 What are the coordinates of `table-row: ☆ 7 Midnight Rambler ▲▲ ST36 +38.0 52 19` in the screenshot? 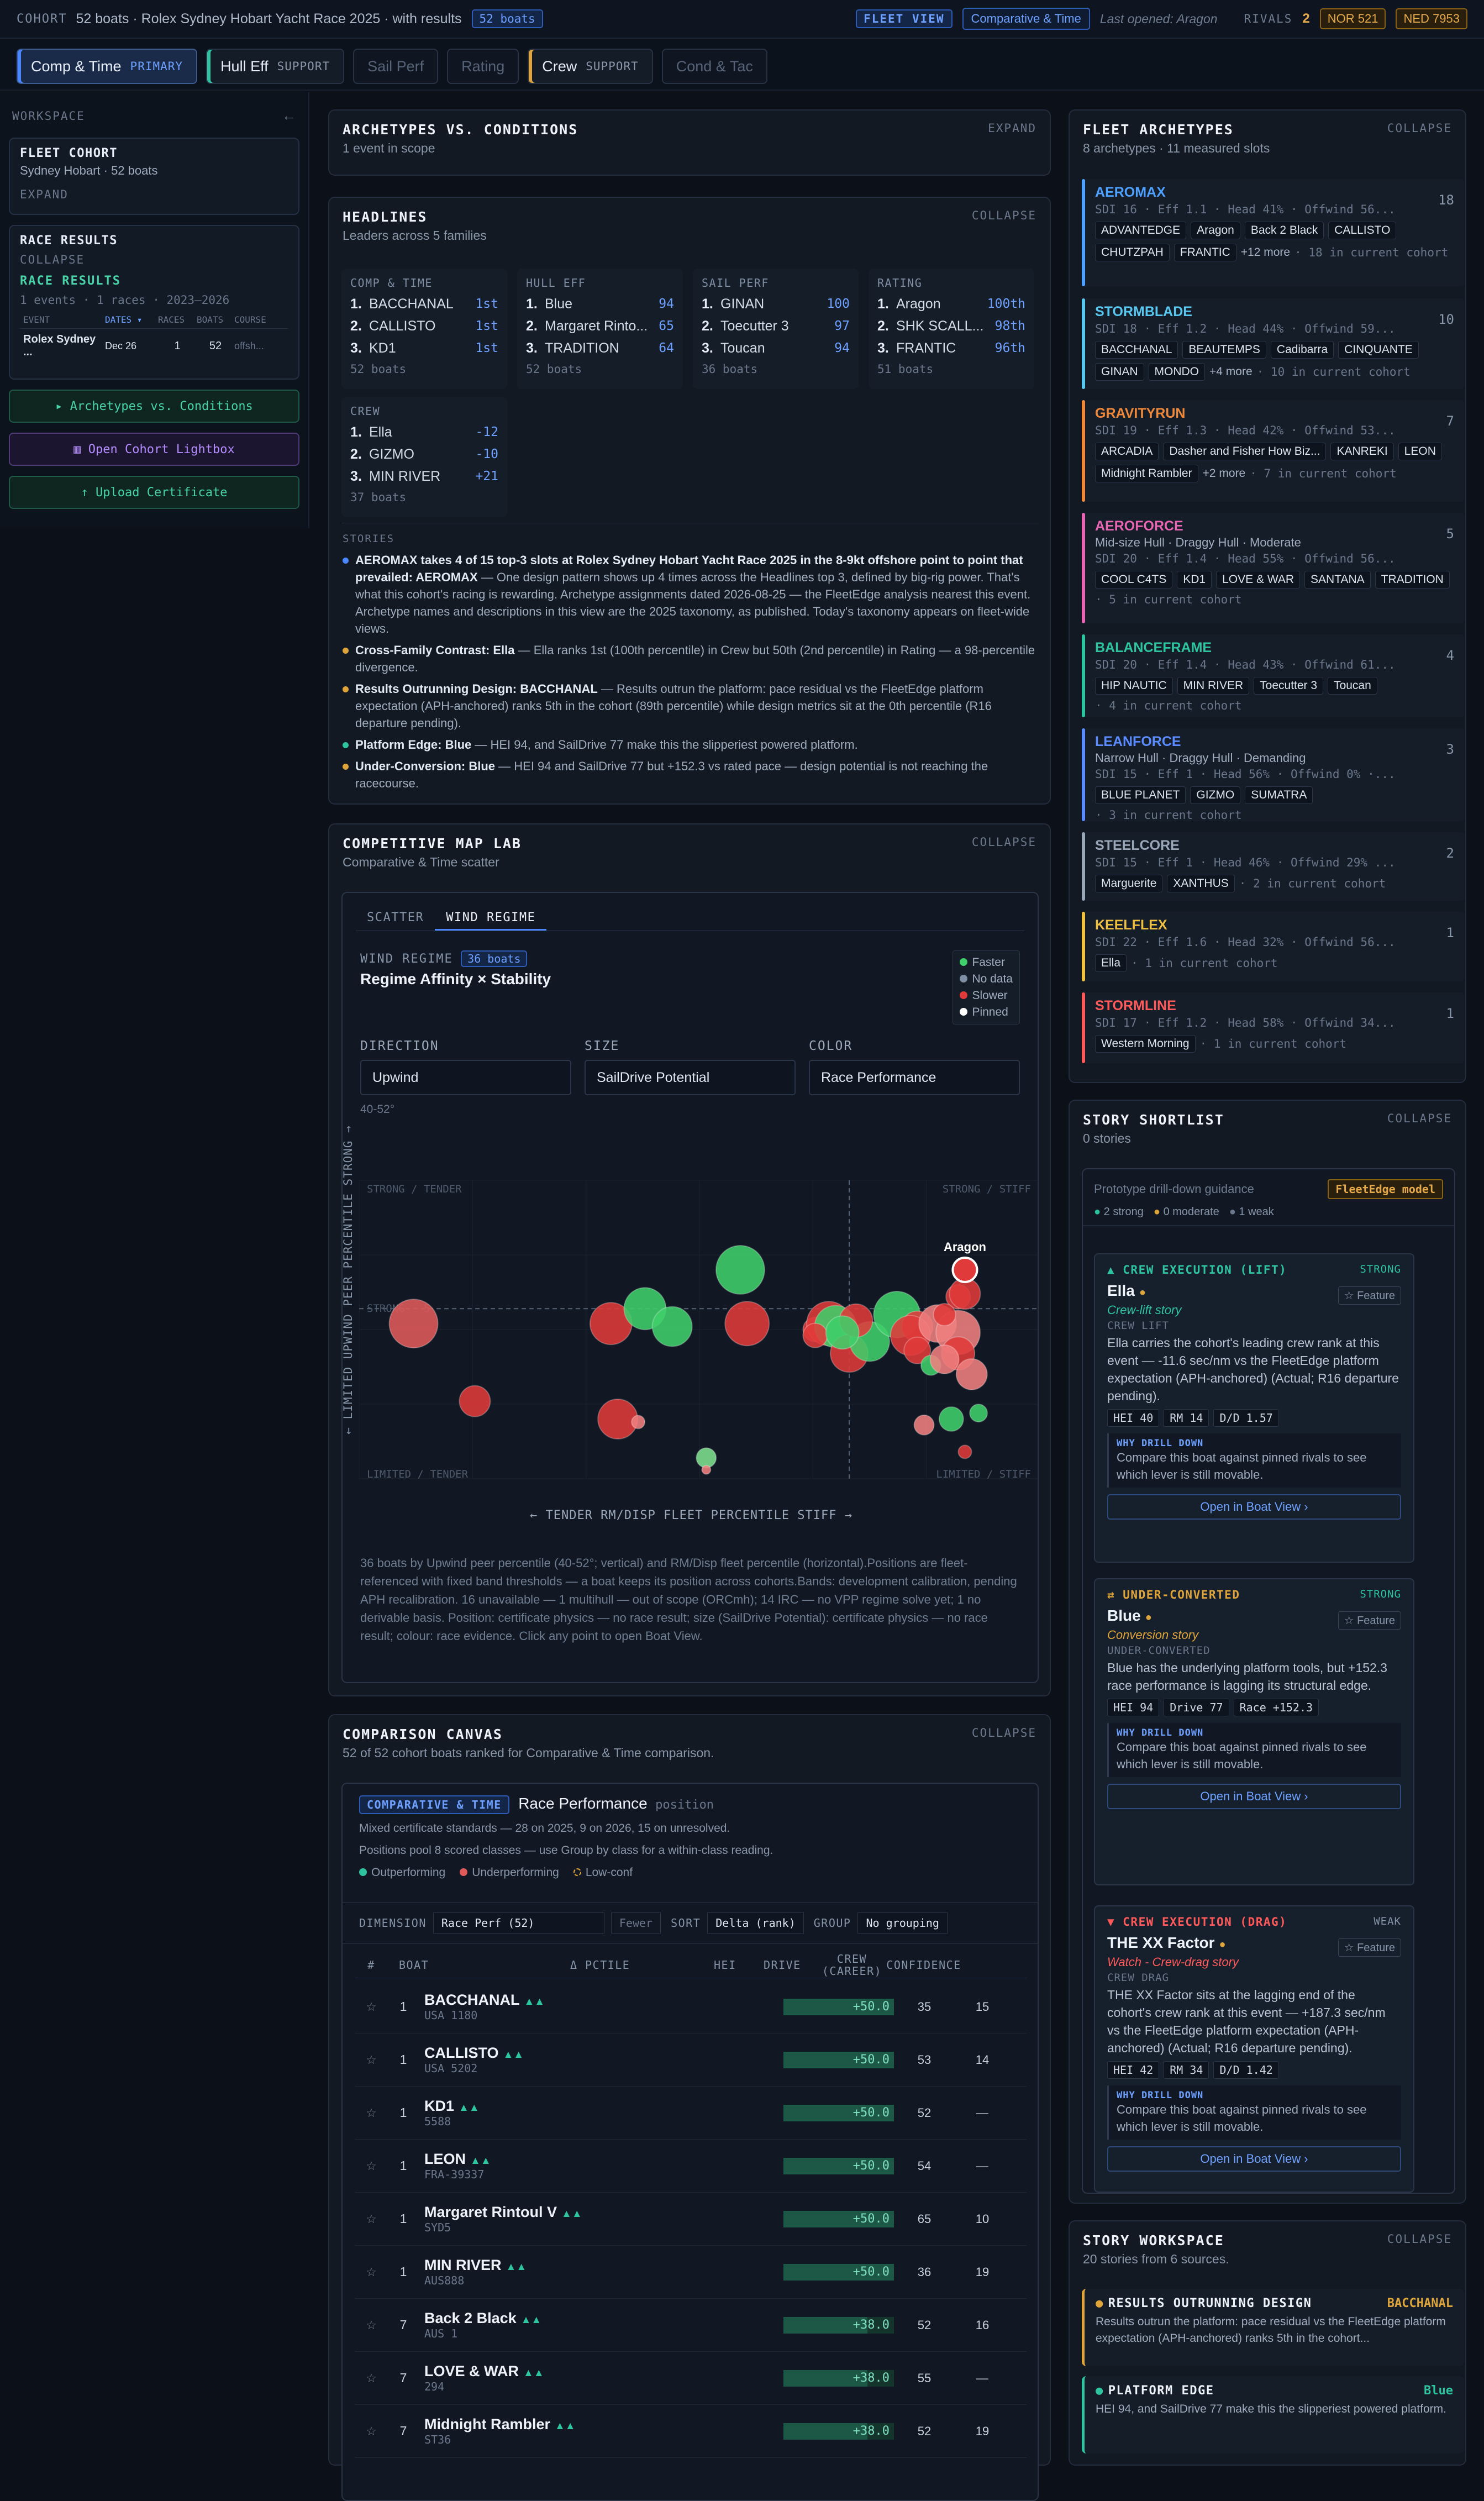 It's located at (691, 2431).